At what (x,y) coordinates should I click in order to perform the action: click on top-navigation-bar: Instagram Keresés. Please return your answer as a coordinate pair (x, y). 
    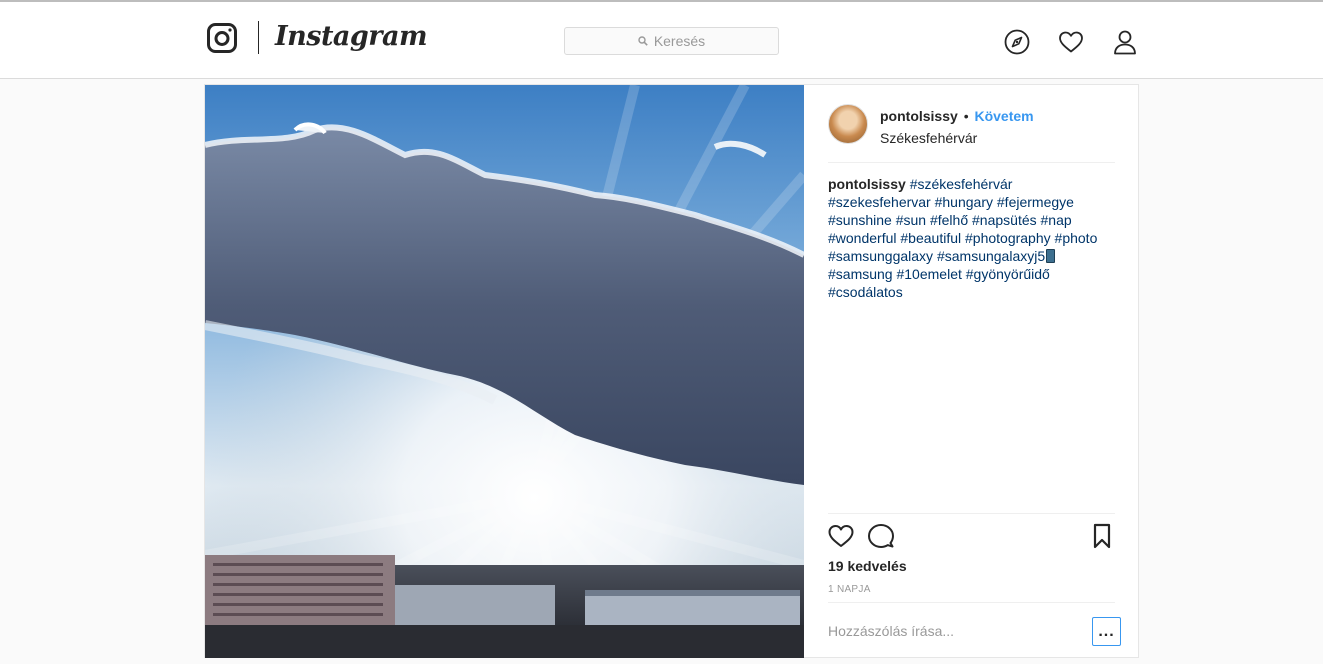
    Looking at the image, I should click on (661, 40).